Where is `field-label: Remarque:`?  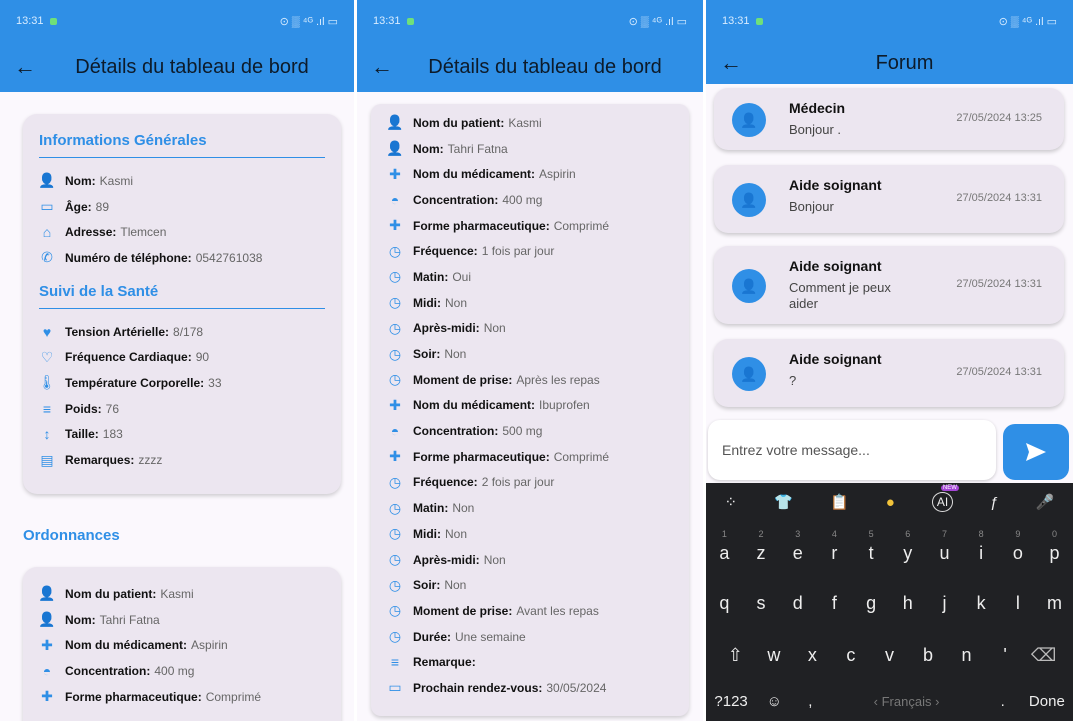
field-label: Remarque: is located at coordinates (444, 662).